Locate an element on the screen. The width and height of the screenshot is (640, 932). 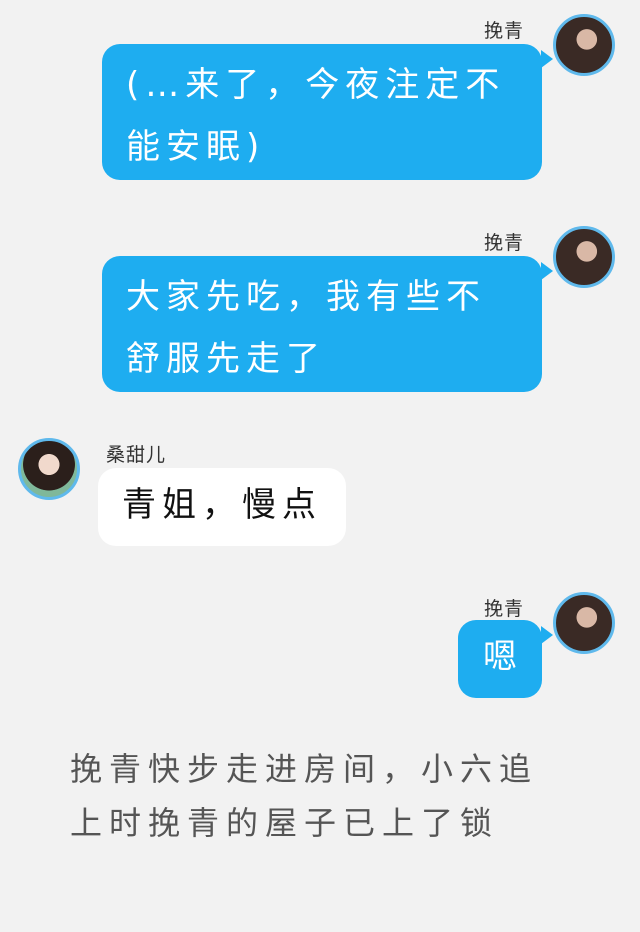
message-bubble: (…来了，今夜注定不能安眠) is located at coordinates (322, 112).